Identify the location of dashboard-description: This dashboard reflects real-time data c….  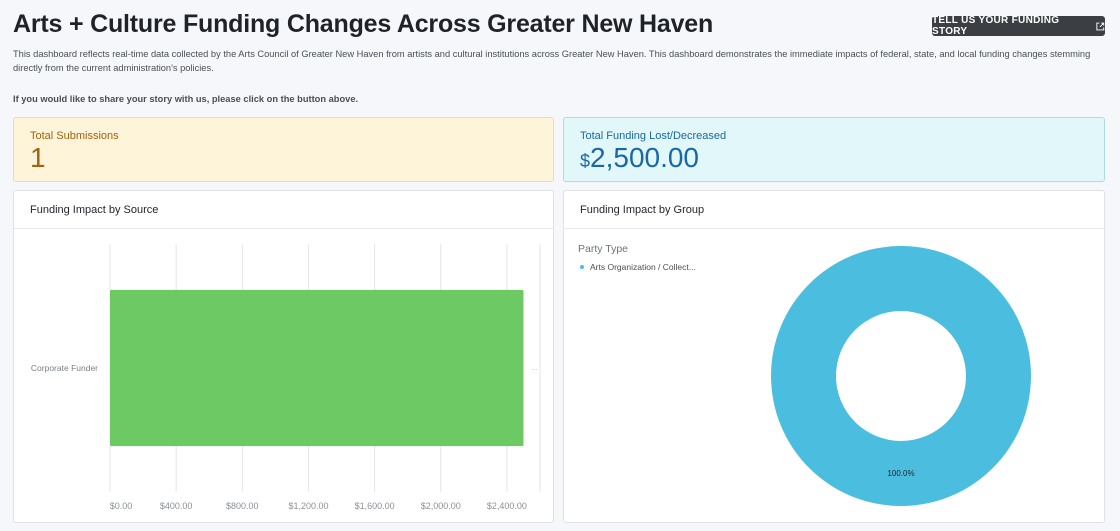
(552, 61).